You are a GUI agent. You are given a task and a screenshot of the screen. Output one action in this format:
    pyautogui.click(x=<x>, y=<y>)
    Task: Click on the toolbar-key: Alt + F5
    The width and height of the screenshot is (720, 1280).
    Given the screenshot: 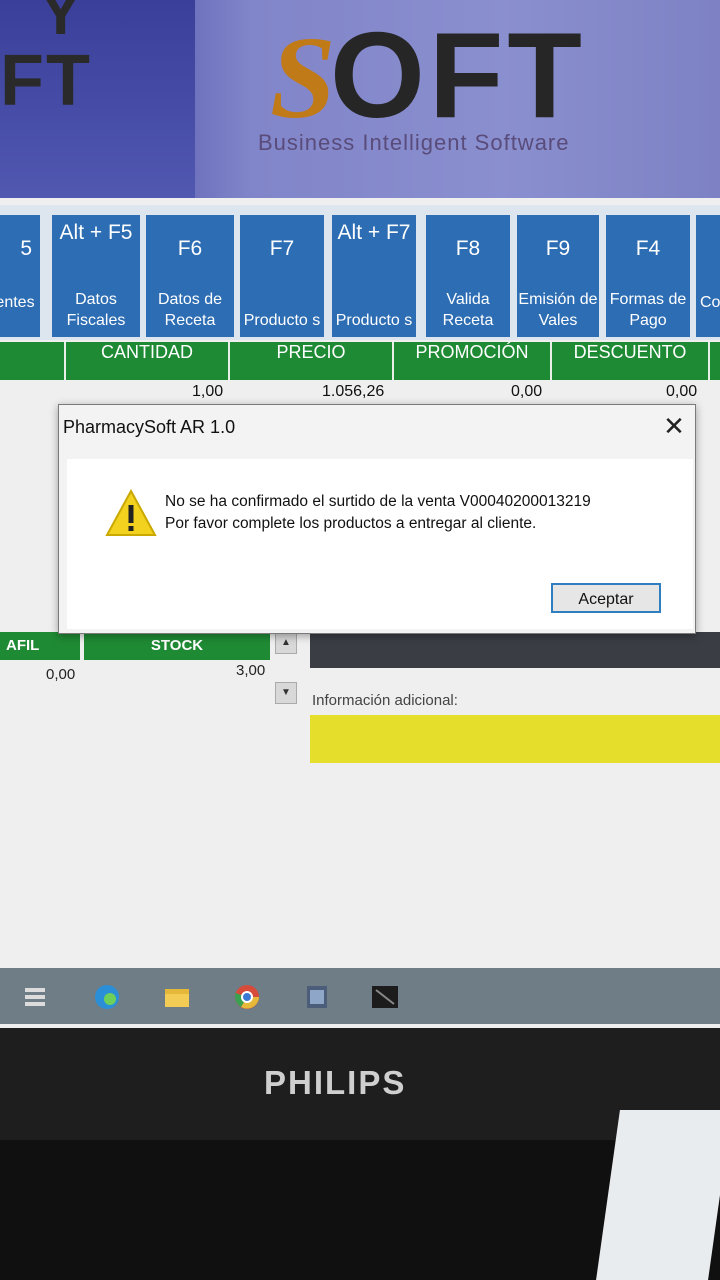 What is the action you would take?
    pyautogui.click(x=96, y=232)
    